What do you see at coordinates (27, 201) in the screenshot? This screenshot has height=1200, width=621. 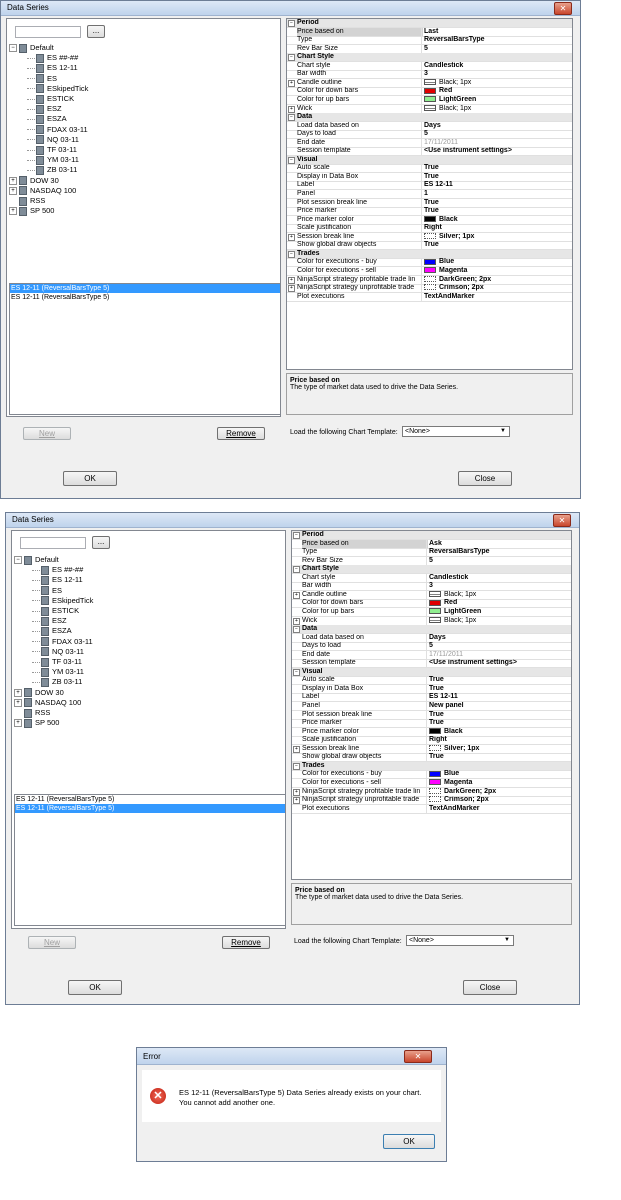 I see `tree-item: RSS` at bounding box center [27, 201].